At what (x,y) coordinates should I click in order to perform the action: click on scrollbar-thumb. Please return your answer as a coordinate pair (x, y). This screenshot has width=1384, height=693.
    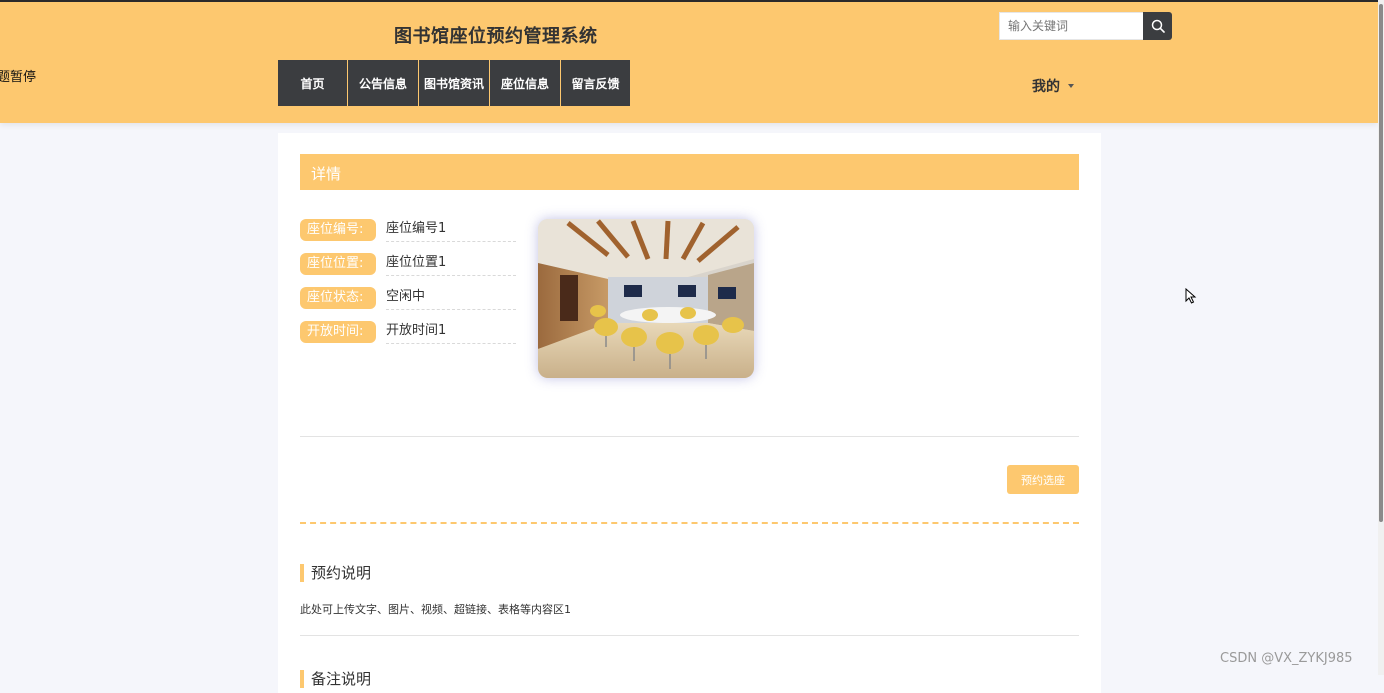
    Looking at the image, I should click on (1381, 263).